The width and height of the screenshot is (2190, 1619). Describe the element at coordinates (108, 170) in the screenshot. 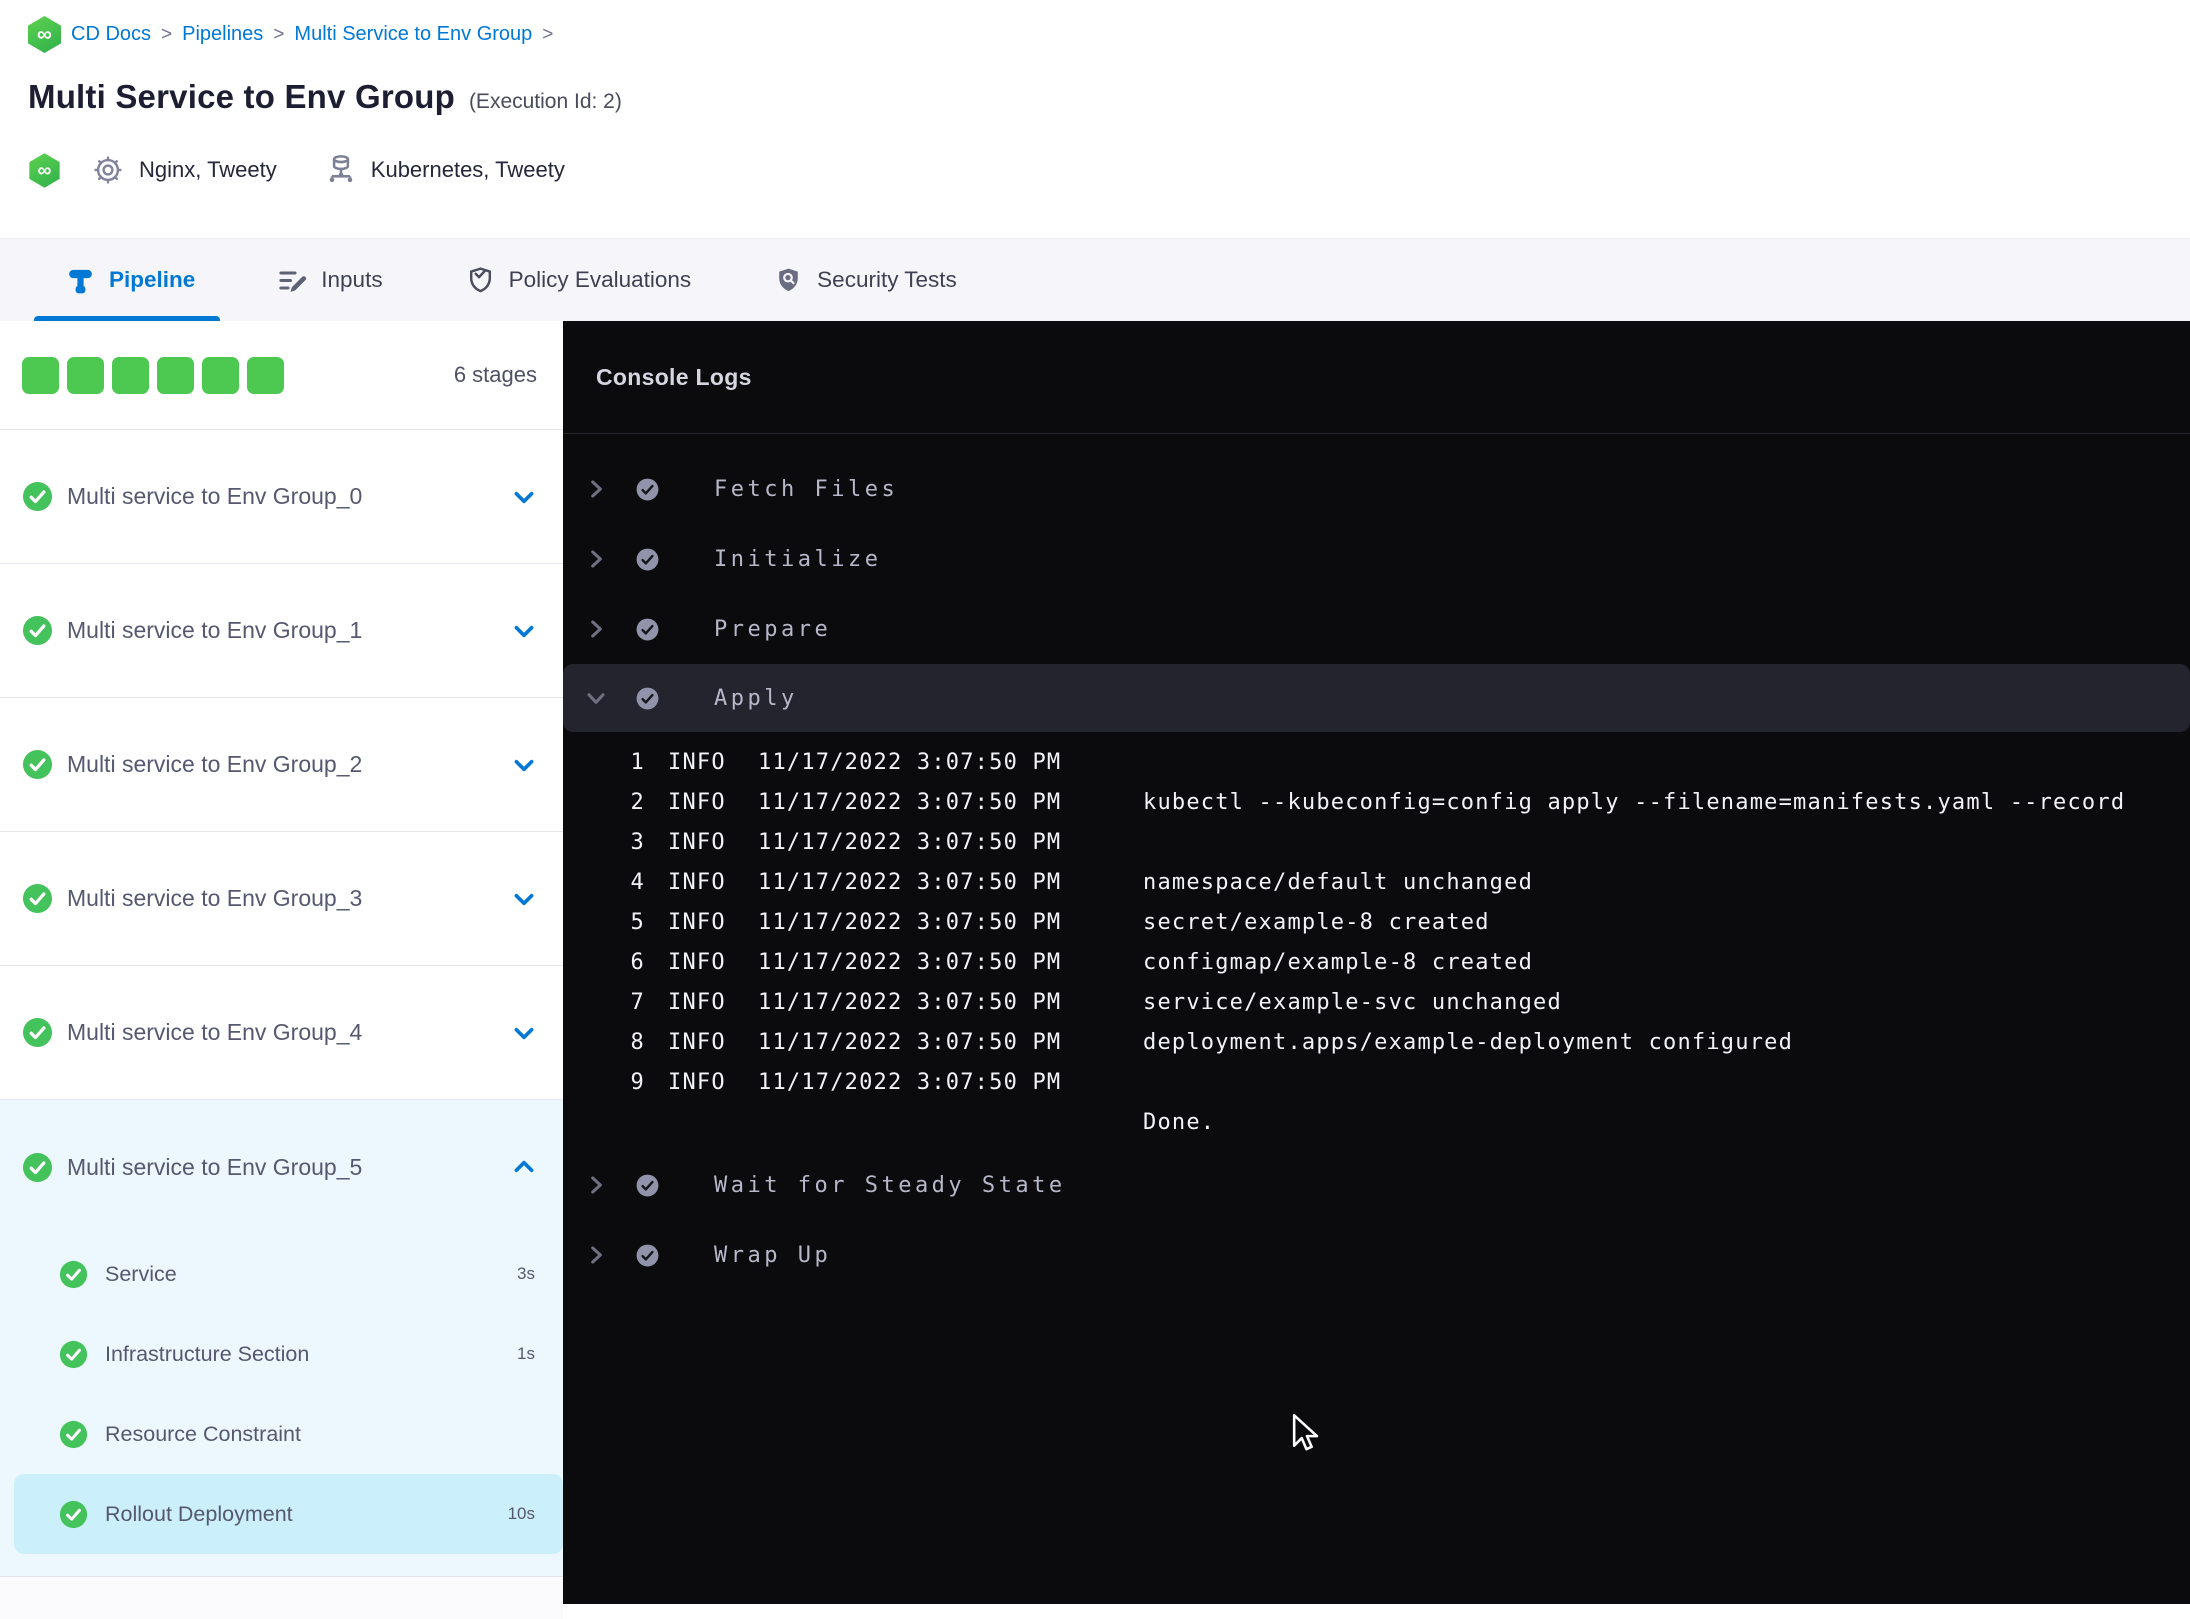

I see `services-gear-icon` at that location.